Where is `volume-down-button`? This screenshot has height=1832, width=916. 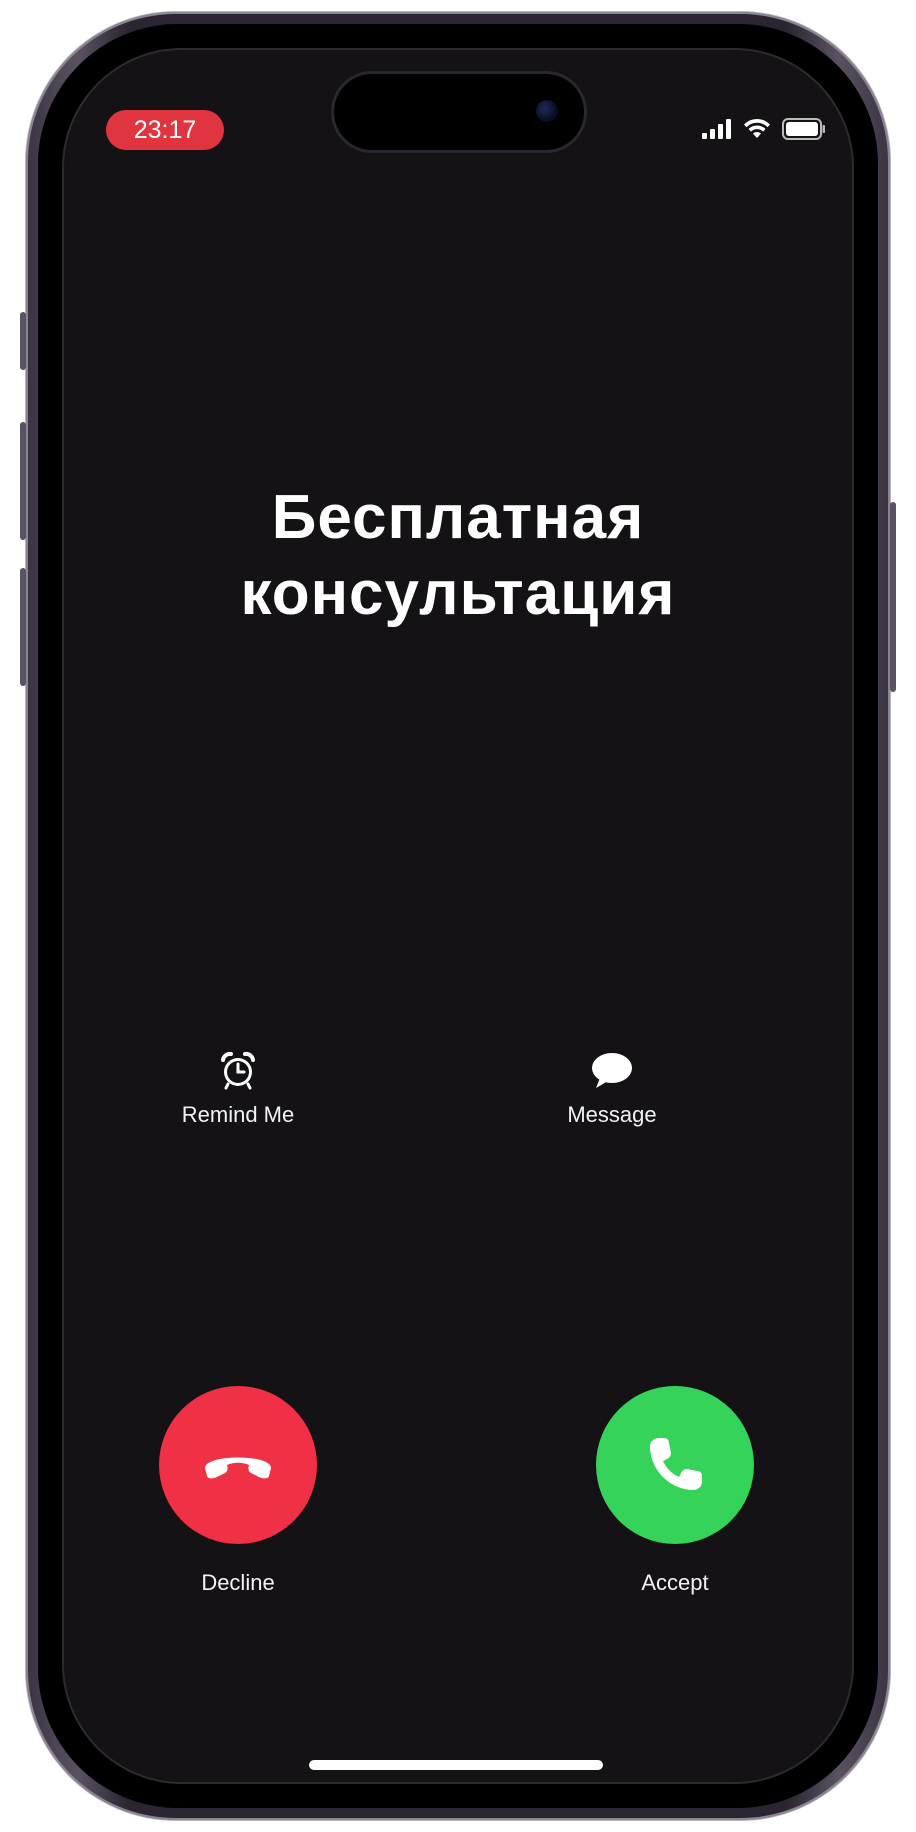 volume-down-button is located at coordinates (23, 627).